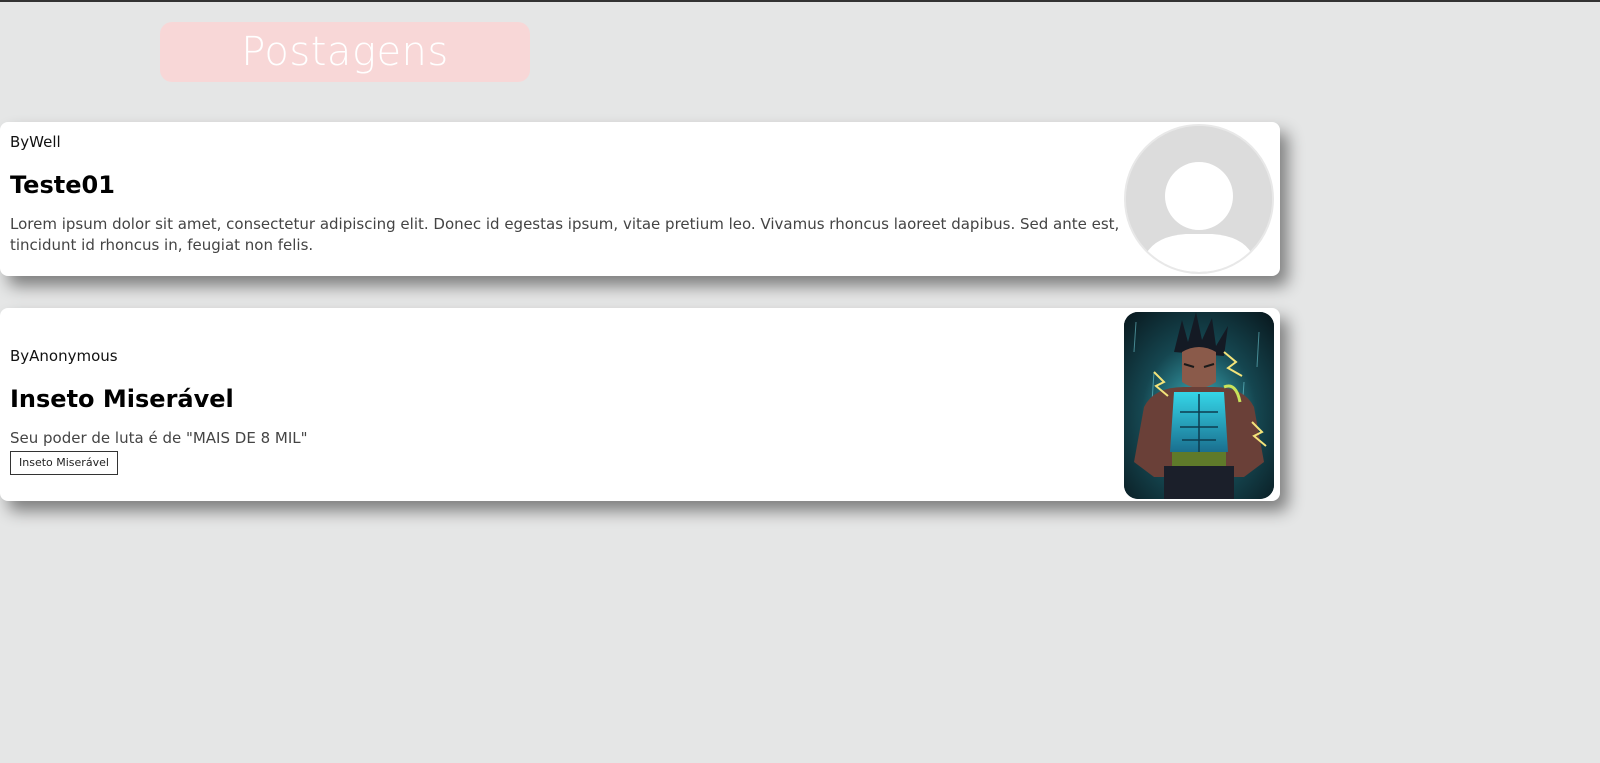 The height and width of the screenshot is (763, 1600). I want to click on post-author: ByAnonymous, so click(64, 356).